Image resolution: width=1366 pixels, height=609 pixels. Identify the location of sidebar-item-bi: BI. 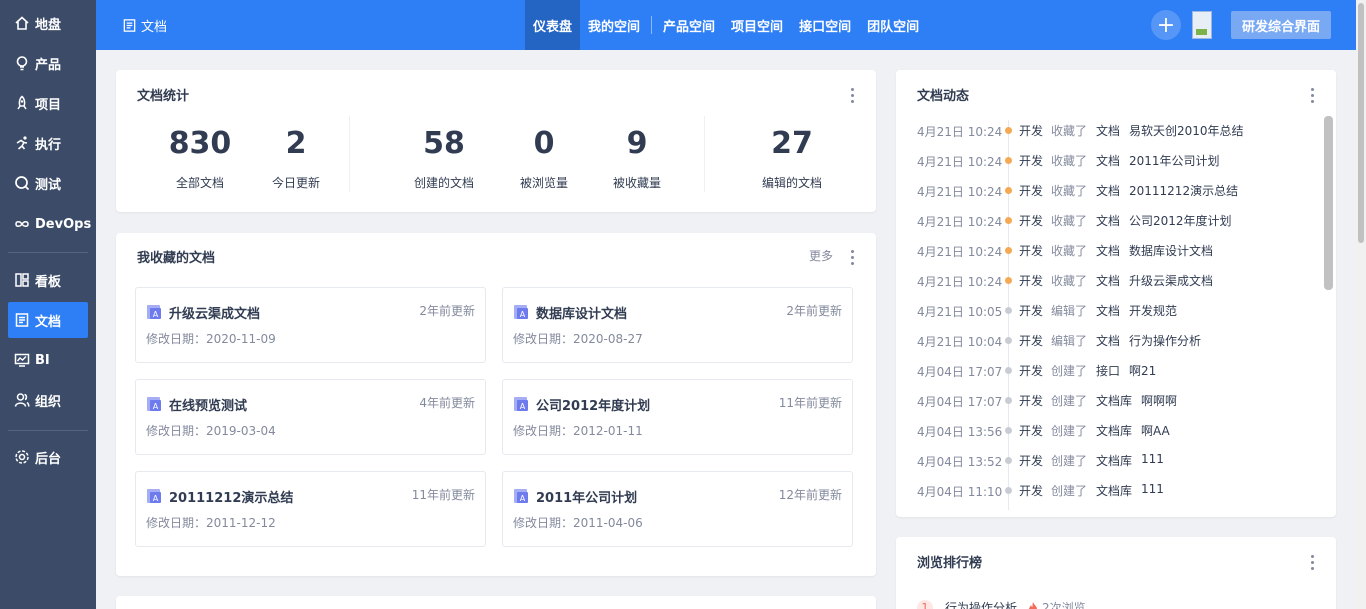
(48, 360).